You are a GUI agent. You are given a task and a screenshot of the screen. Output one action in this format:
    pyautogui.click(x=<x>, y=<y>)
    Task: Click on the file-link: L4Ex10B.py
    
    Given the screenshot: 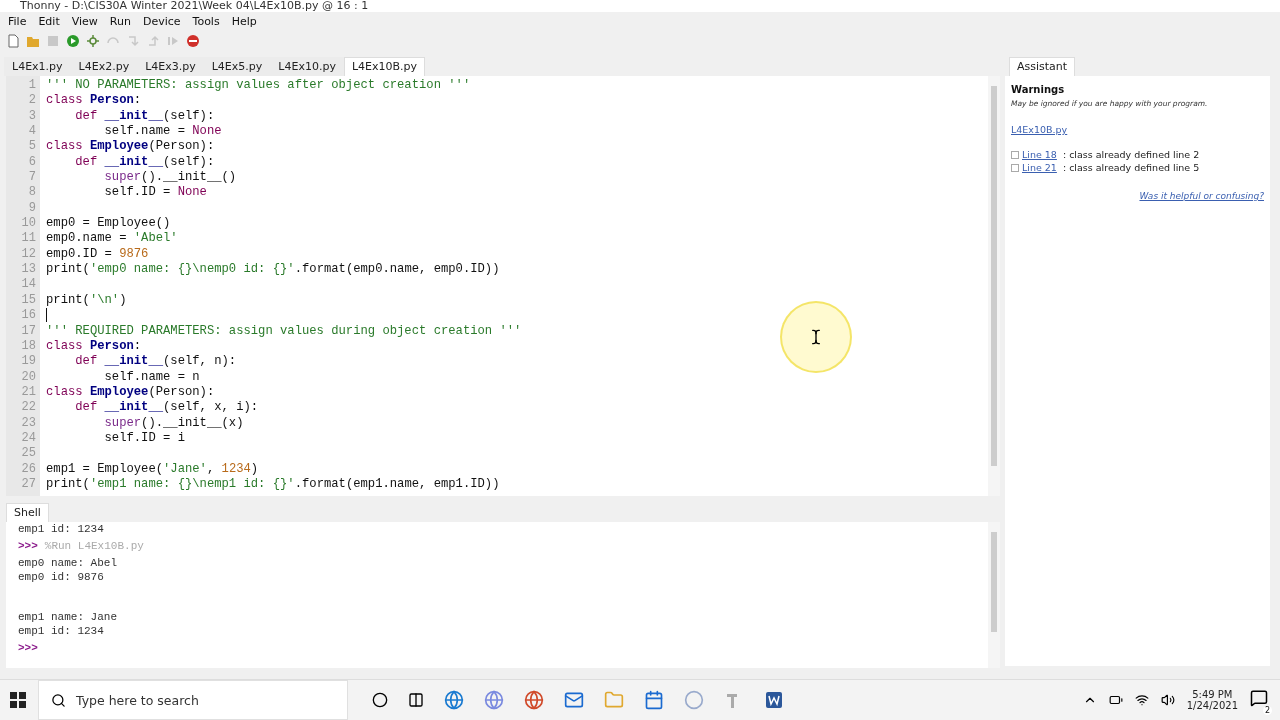 What is the action you would take?
    pyautogui.click(x=1039, y=129)
    